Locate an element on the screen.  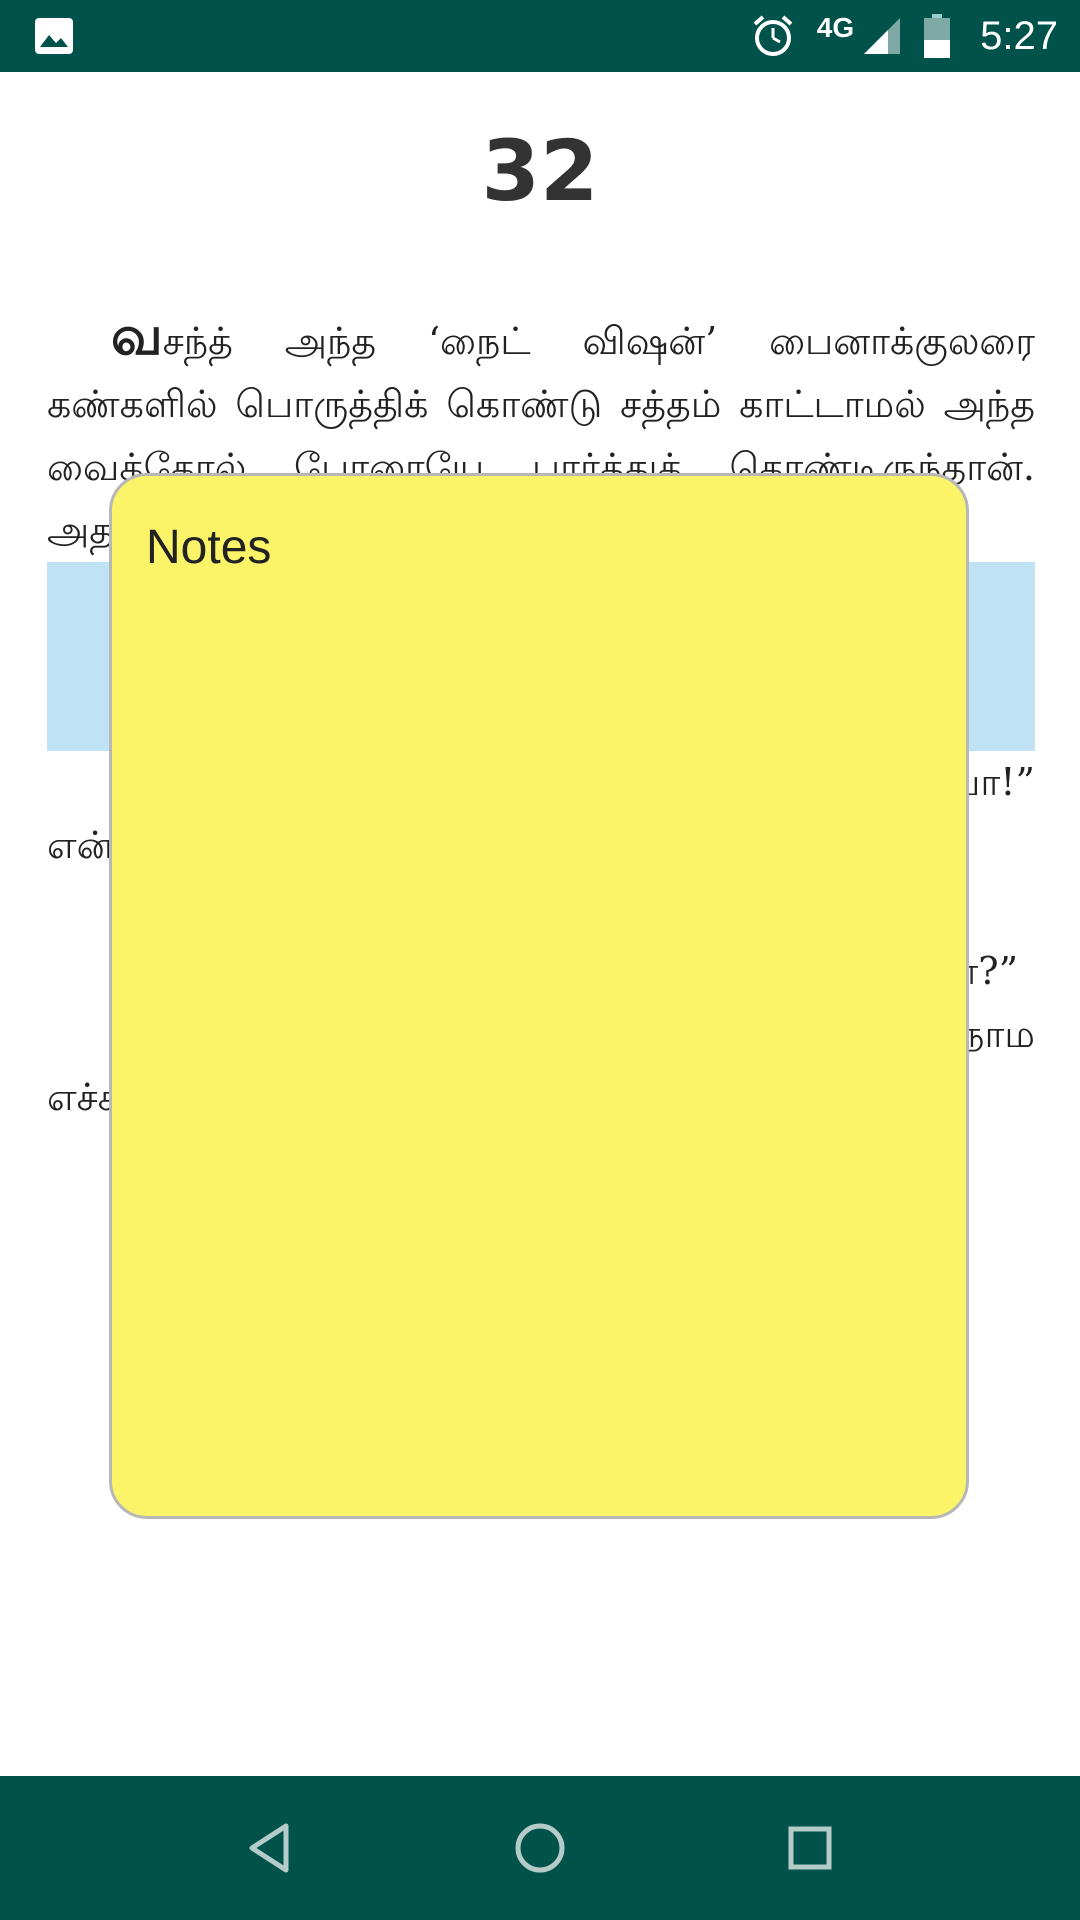
chapter-number: 32 is located at coordinates (540, 171).